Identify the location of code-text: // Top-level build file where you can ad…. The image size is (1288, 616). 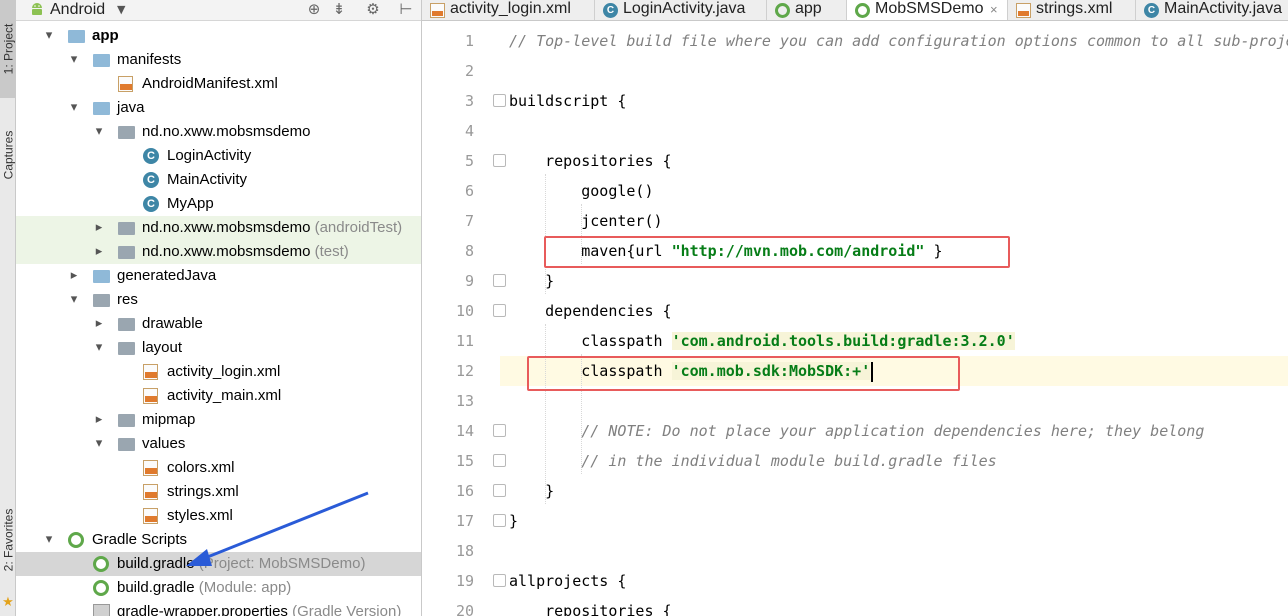
(898, 41).